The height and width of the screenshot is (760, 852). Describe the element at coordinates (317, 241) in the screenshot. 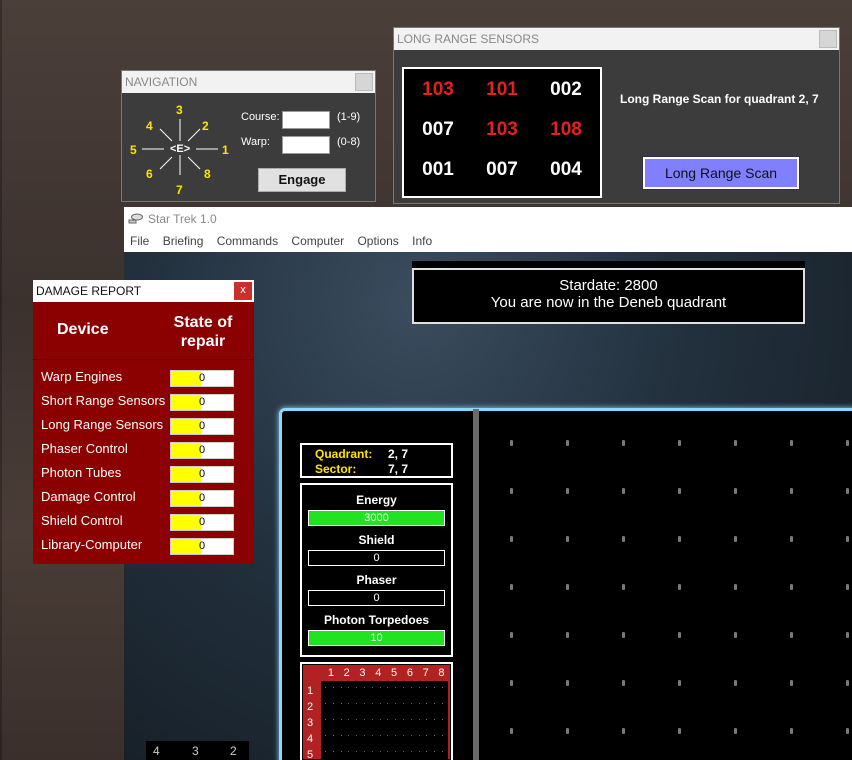

I see `menu-computer: Computer` at that location.